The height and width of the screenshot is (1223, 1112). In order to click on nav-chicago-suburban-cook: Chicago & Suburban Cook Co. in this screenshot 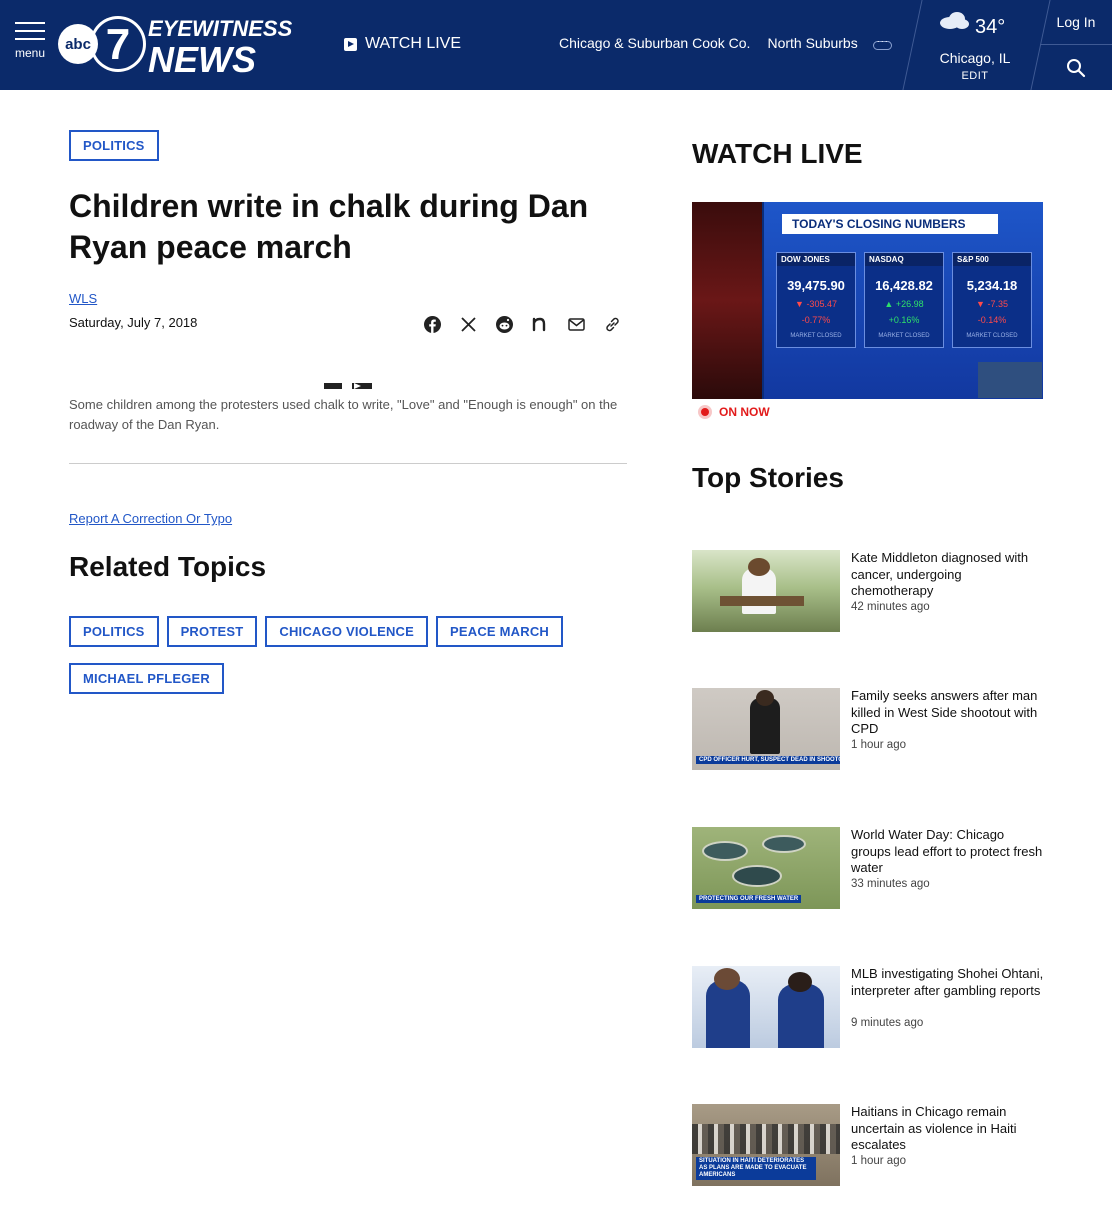, I will do `click(654, 43)`.